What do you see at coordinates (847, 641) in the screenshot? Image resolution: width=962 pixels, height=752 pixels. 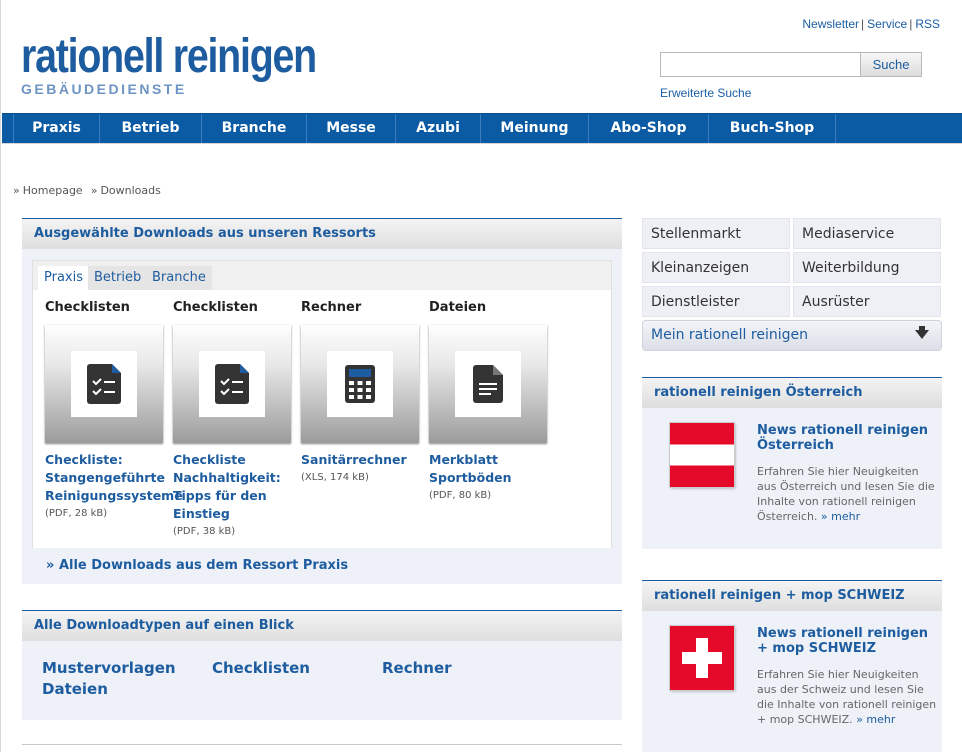 I see `swiss-news-title: News rationell reinigen + mop SCHWEIZ` at bounding box center [847, 641].